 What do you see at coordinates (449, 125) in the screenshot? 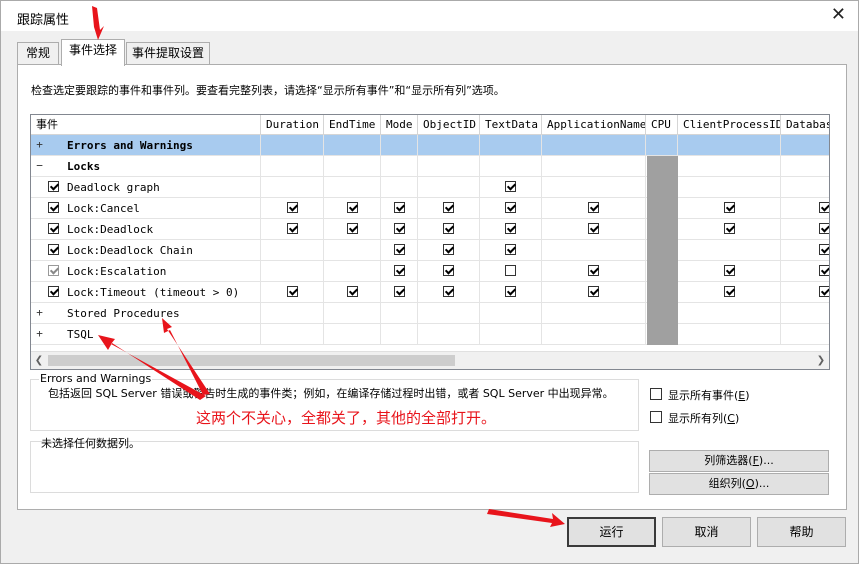
I see `column-header: ObjectID` at bounding box center [449, 125].